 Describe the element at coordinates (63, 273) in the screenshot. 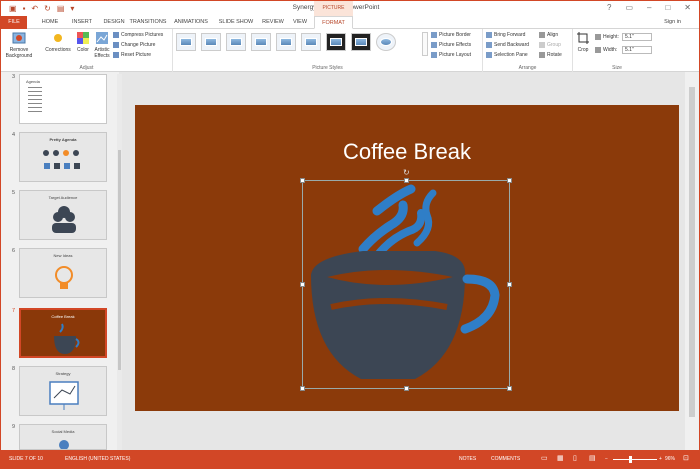

I see `slide-thumbnail: New Ideas` at that location.